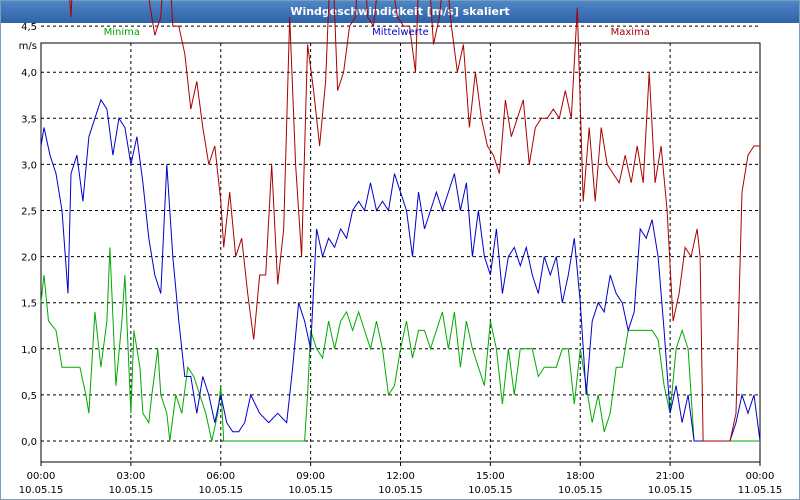 The height and width of the screenshot is (500, 800). I want to click on y-tick-label: 4,0, so click(29, 73).